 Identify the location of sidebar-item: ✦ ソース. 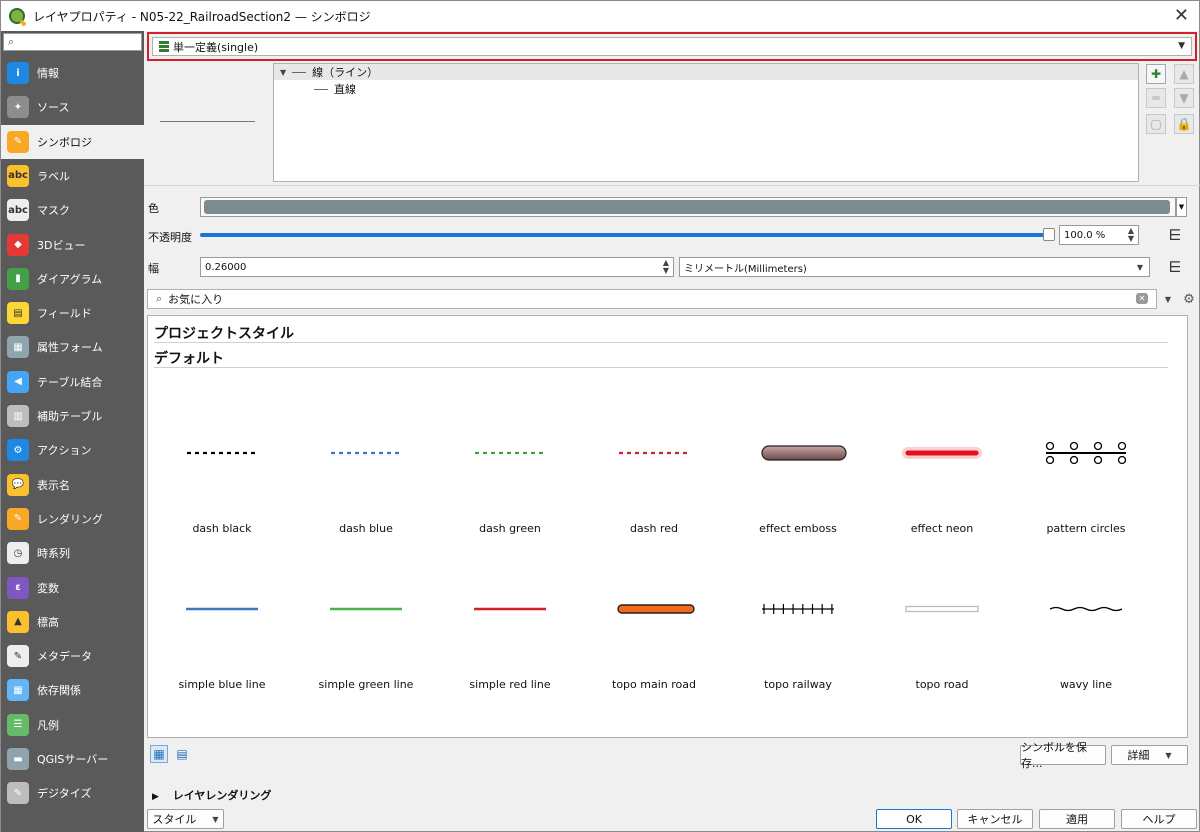
(72, 107).